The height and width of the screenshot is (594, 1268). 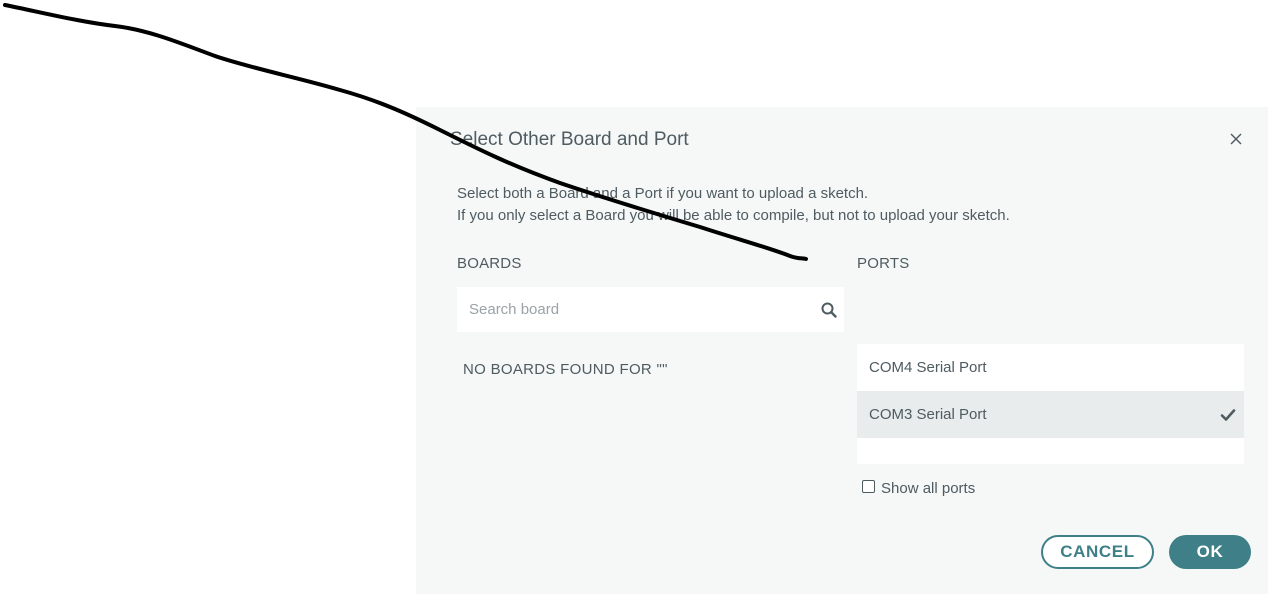 What do you see at coordinates (928, 367) in the screenshot?
I see `port-label: COM4 Serial Port` at bounding box center [928, 367].